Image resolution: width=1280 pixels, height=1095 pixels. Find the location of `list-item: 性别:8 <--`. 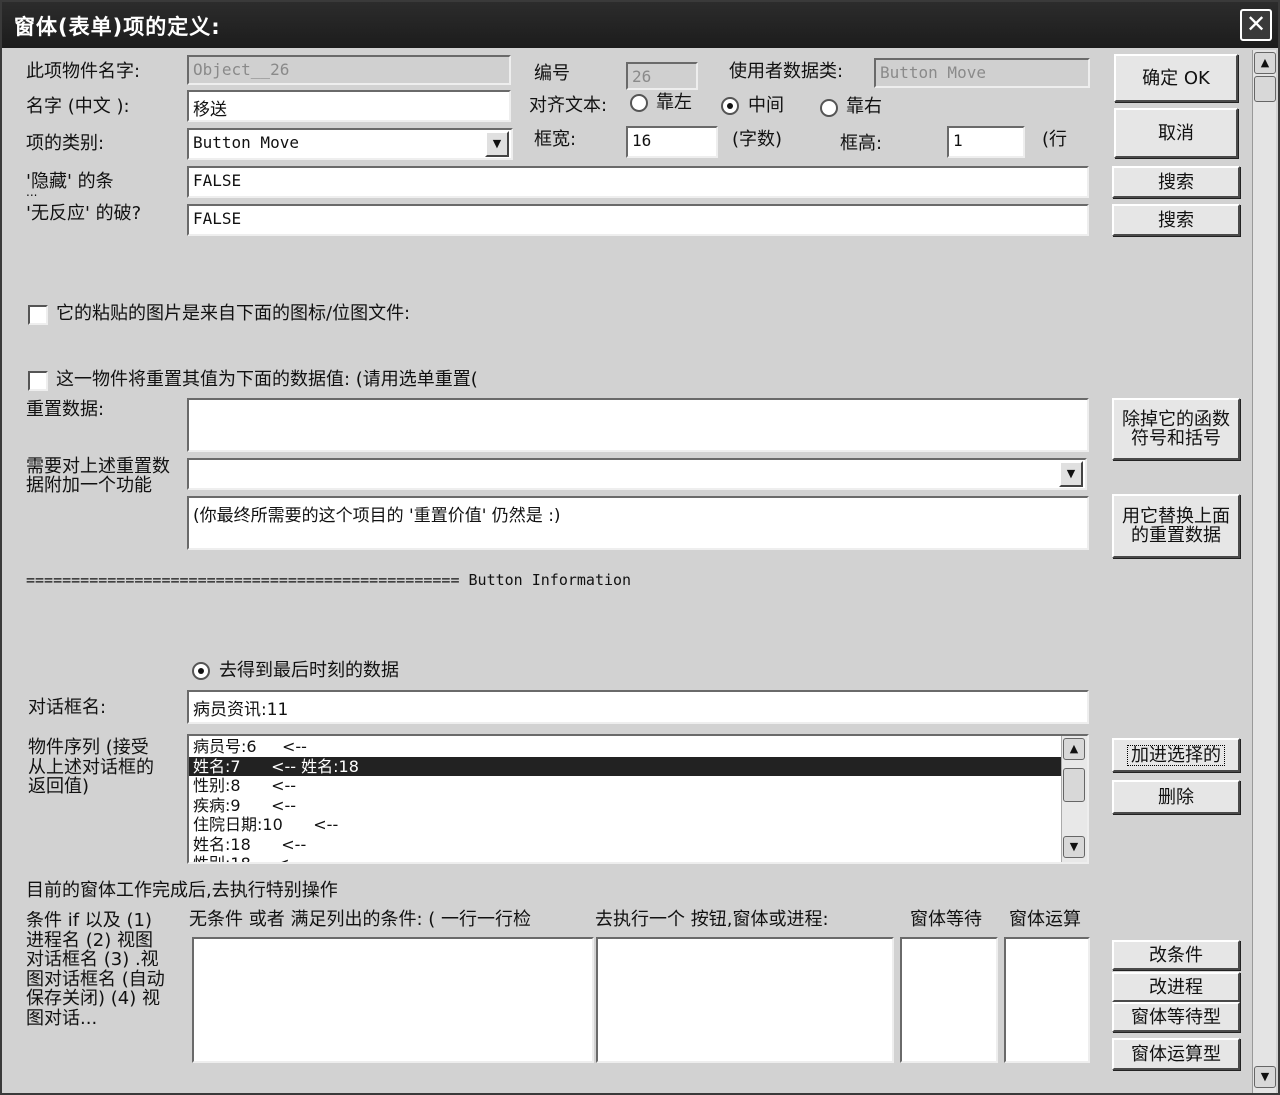

list-item: 性别:8 <-- is located at coordinates (625, 786).